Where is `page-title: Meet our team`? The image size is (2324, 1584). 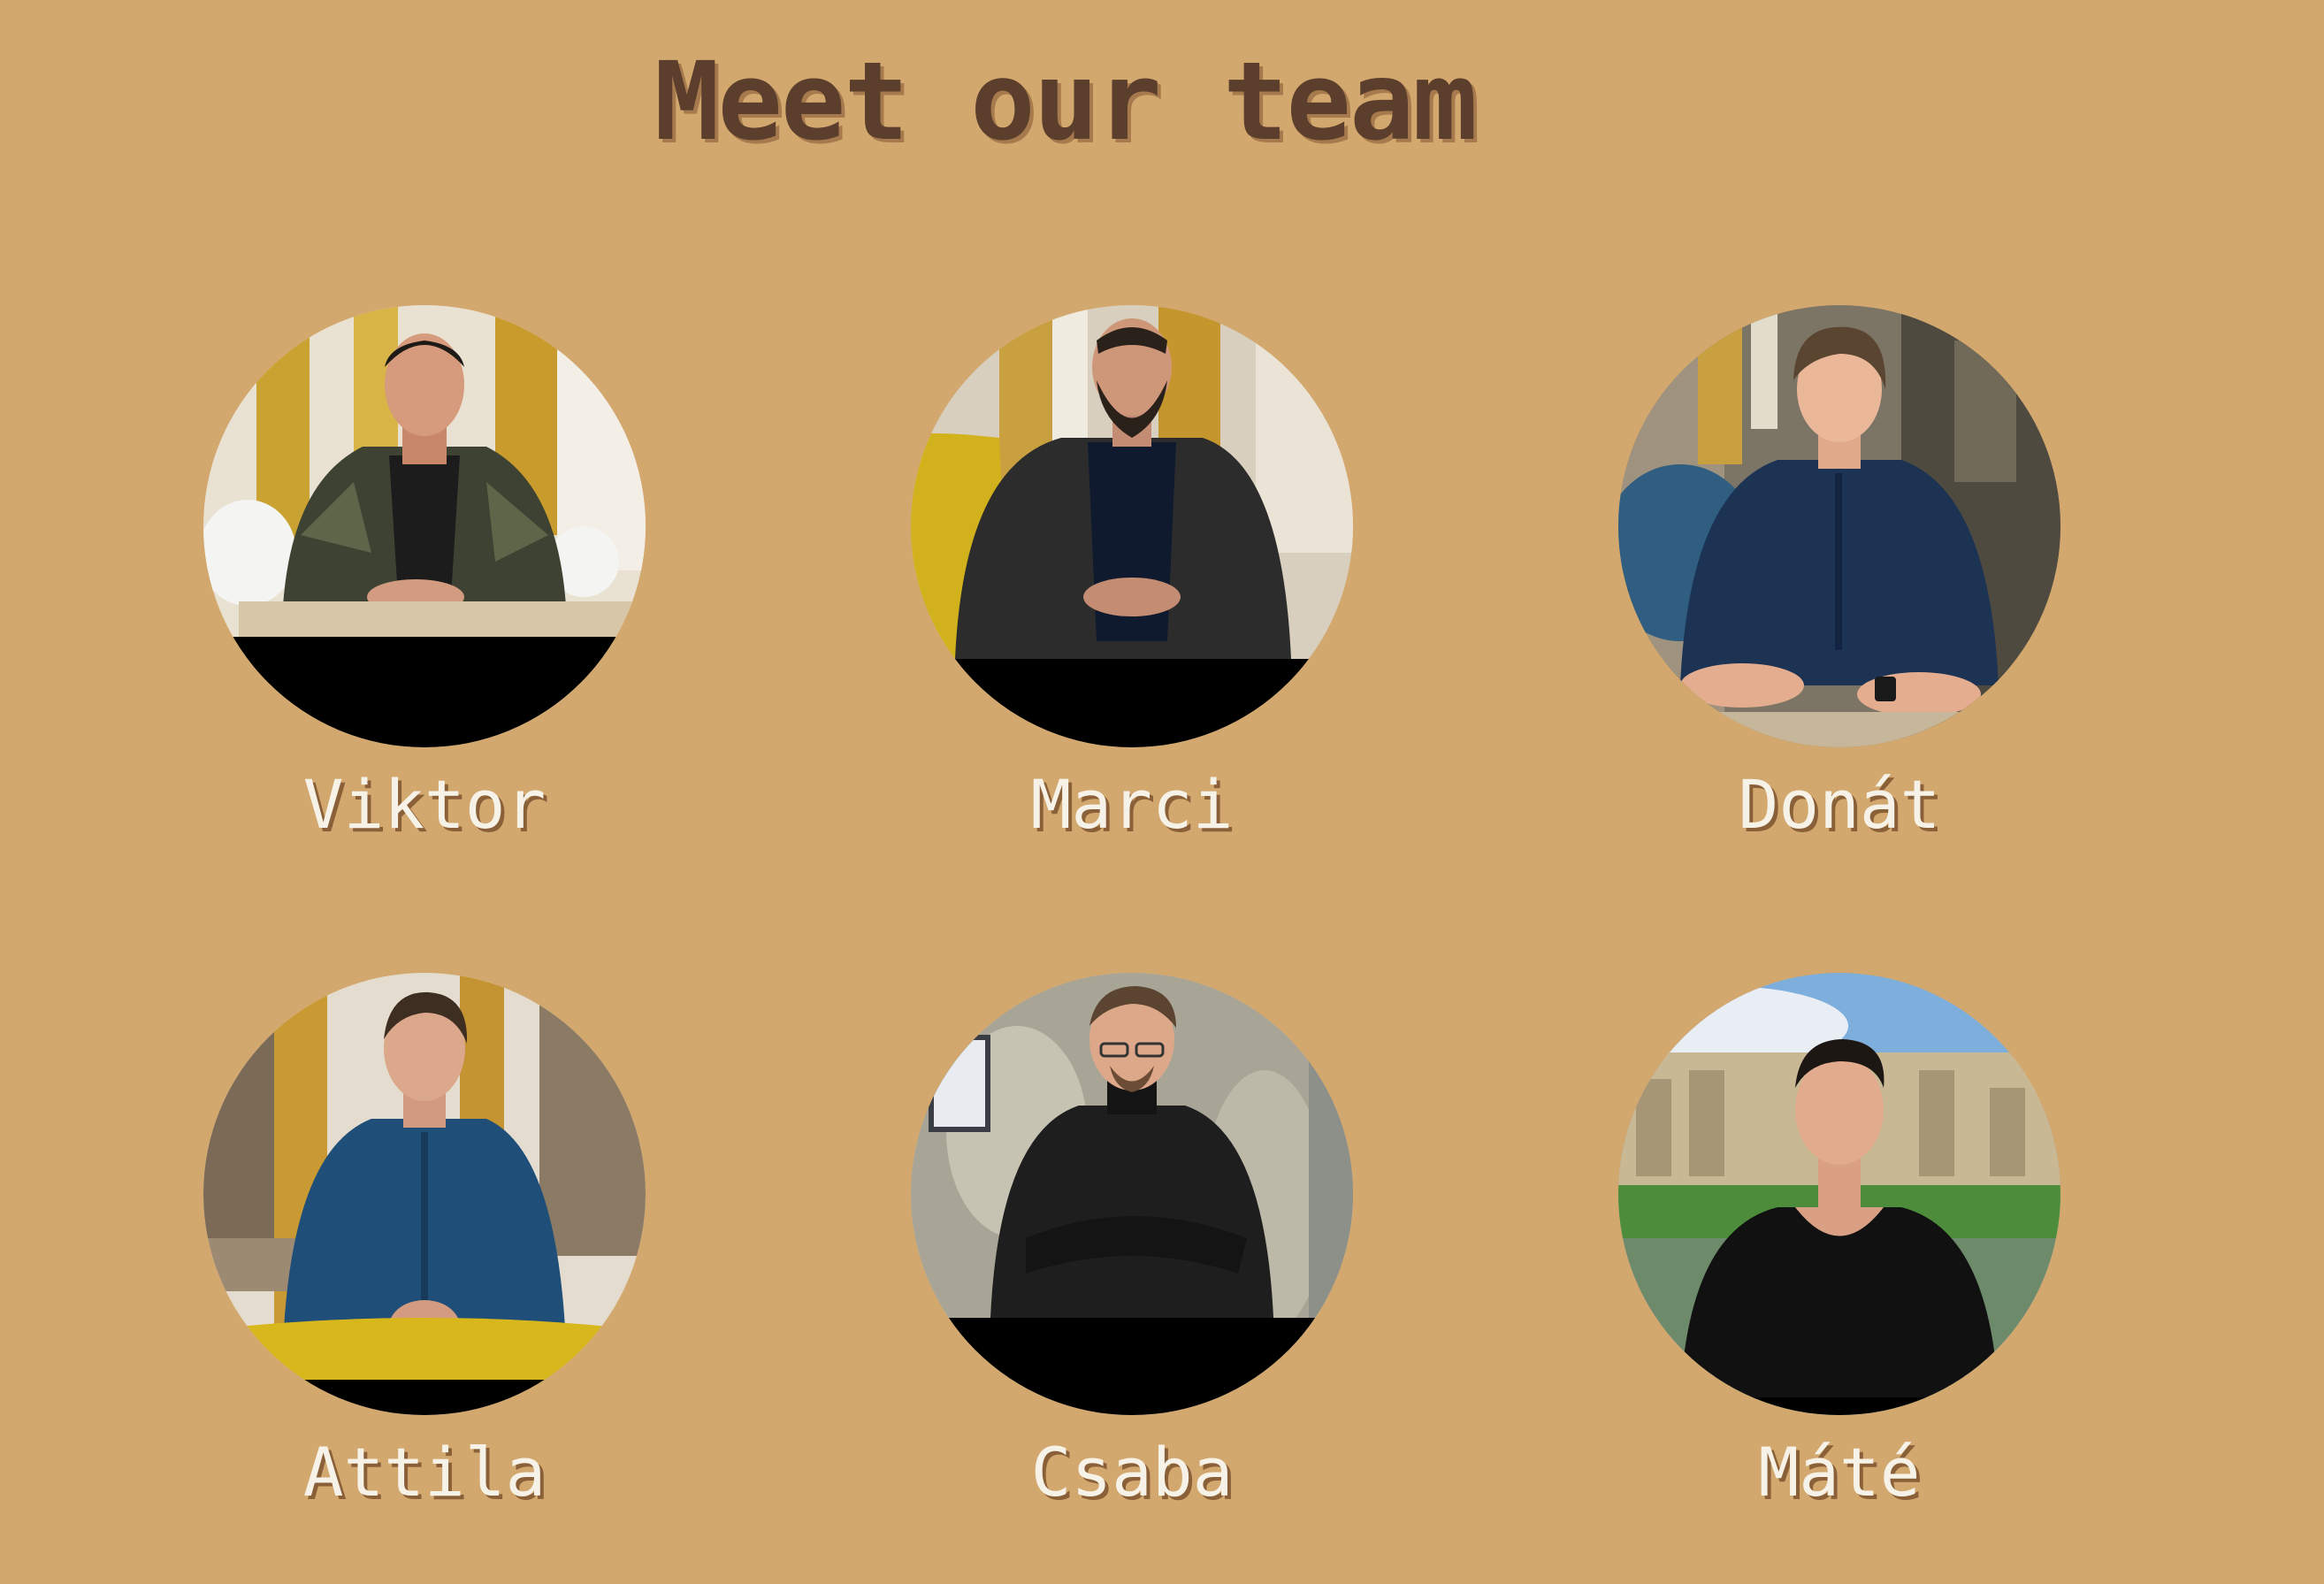
page-title: Meet our team is located at coordinates (1066, 102).